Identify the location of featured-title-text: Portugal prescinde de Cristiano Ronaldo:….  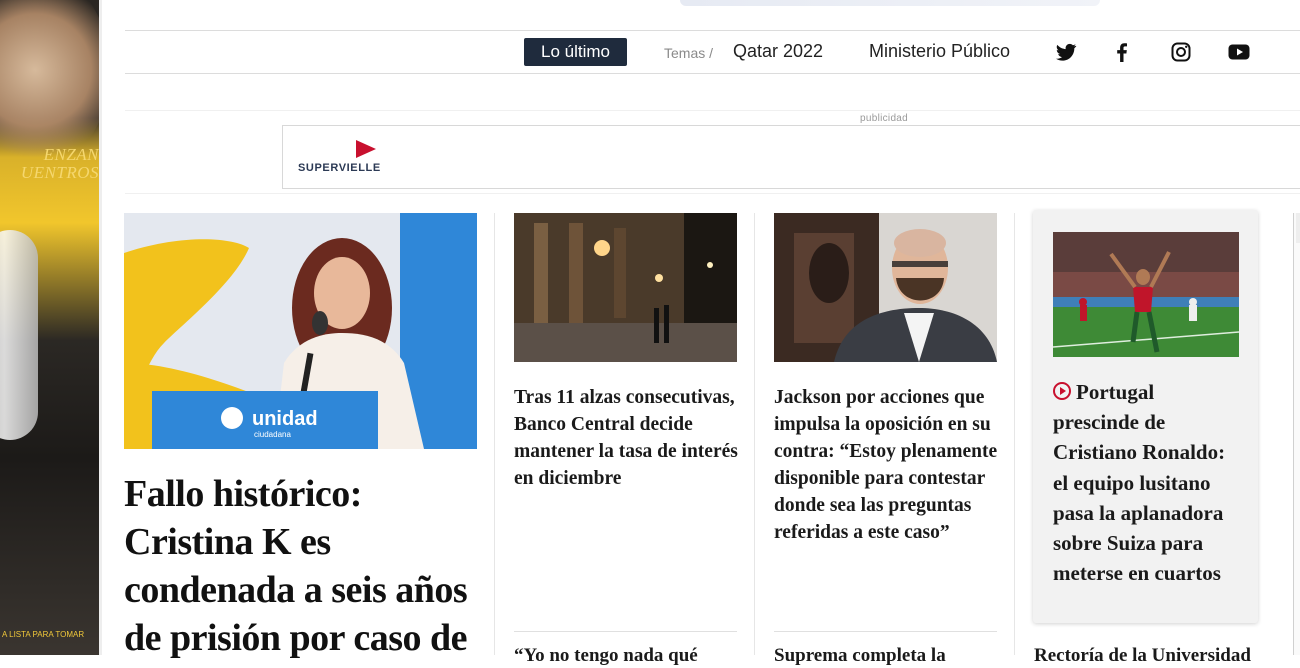
(1139, 483).